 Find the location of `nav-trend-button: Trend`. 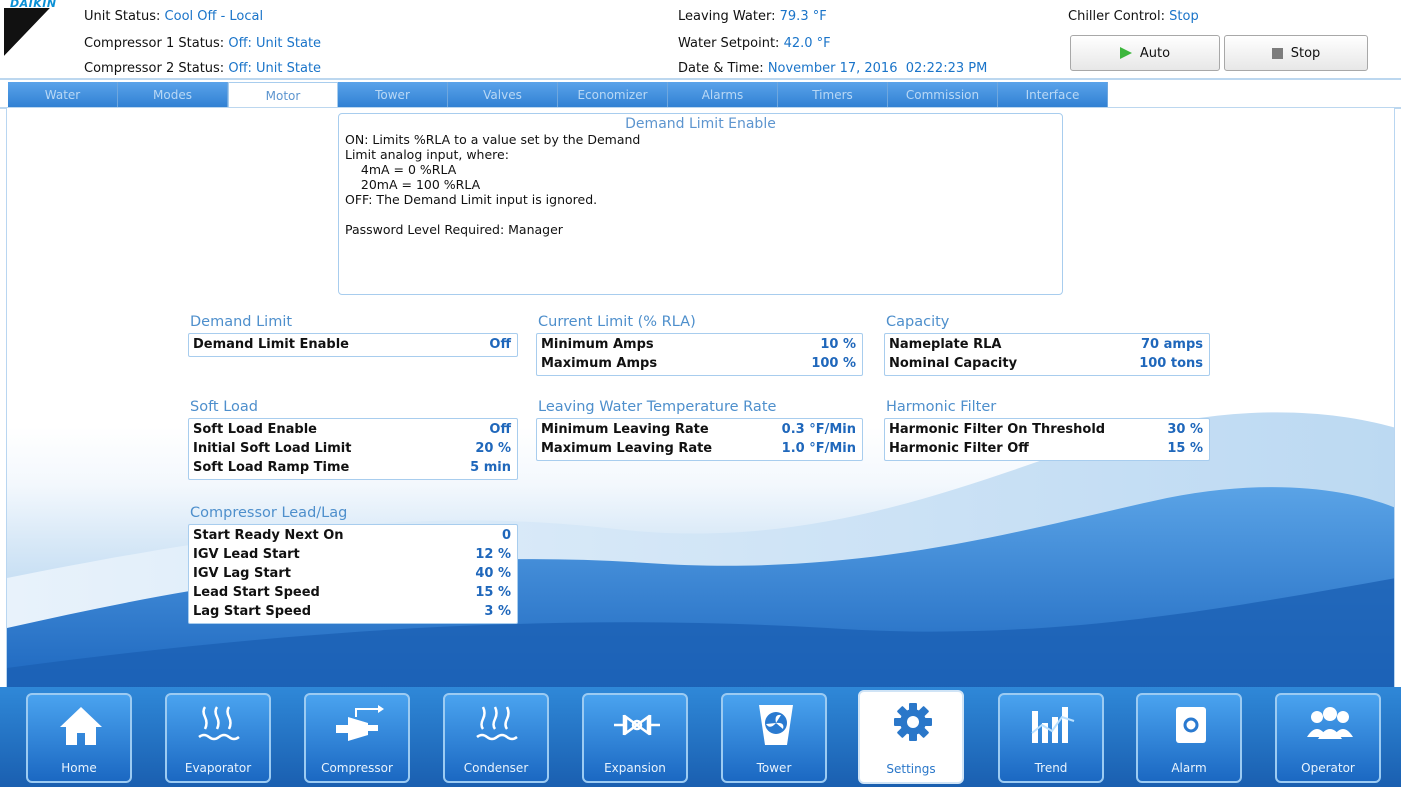

nav-trend-button: Trend is located at coordinates (1051, 738).